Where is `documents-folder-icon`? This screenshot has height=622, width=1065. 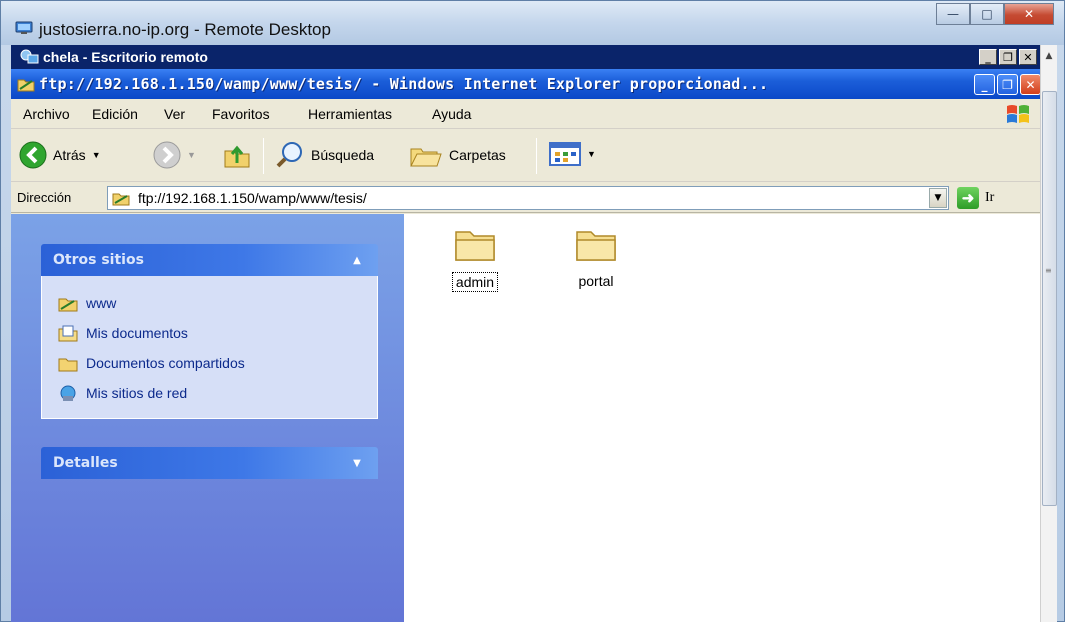
documents-folder-icon is located at coordinates (68, 333).